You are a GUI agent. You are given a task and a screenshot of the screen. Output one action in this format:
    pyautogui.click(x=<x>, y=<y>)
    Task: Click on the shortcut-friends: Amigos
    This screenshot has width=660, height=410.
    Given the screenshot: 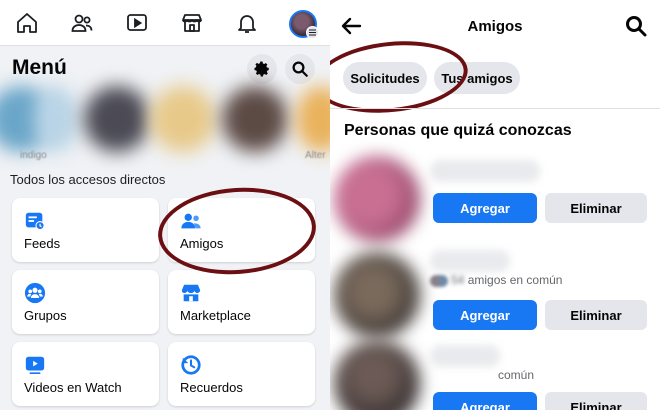 What is the action you would take?
    pyautogui.click(x=241, y=230)
    